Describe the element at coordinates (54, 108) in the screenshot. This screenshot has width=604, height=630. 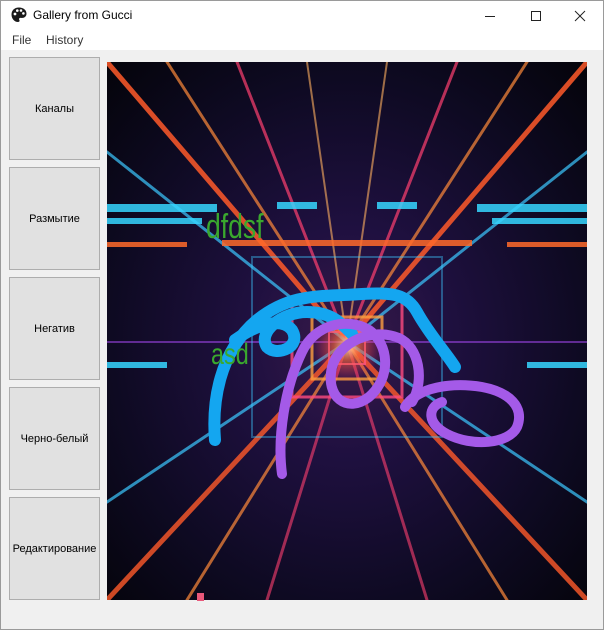
I see `channels-button: Каналы` at that location.